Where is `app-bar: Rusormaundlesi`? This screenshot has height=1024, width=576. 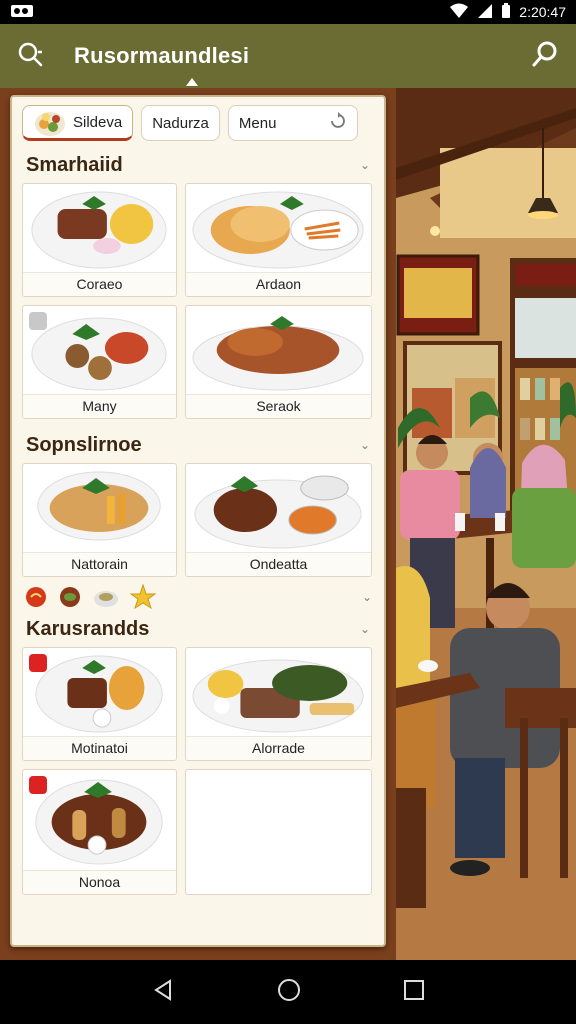 app-bar: Rusormaundlesi is located at coordinates (288, 56).